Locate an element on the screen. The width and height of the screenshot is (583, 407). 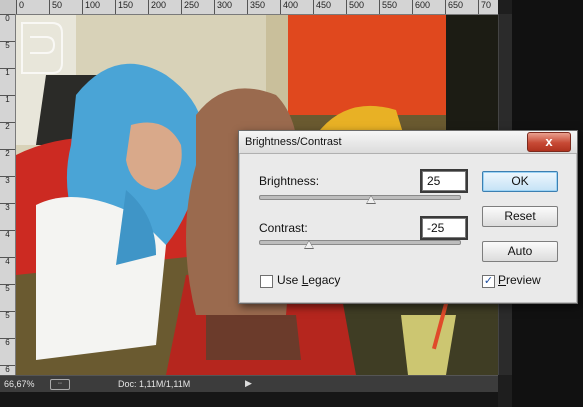
status-bar: 66,67% ◦◦ Doc: 1,11M/1,11M ▶ is located at coordinates (249, 383).